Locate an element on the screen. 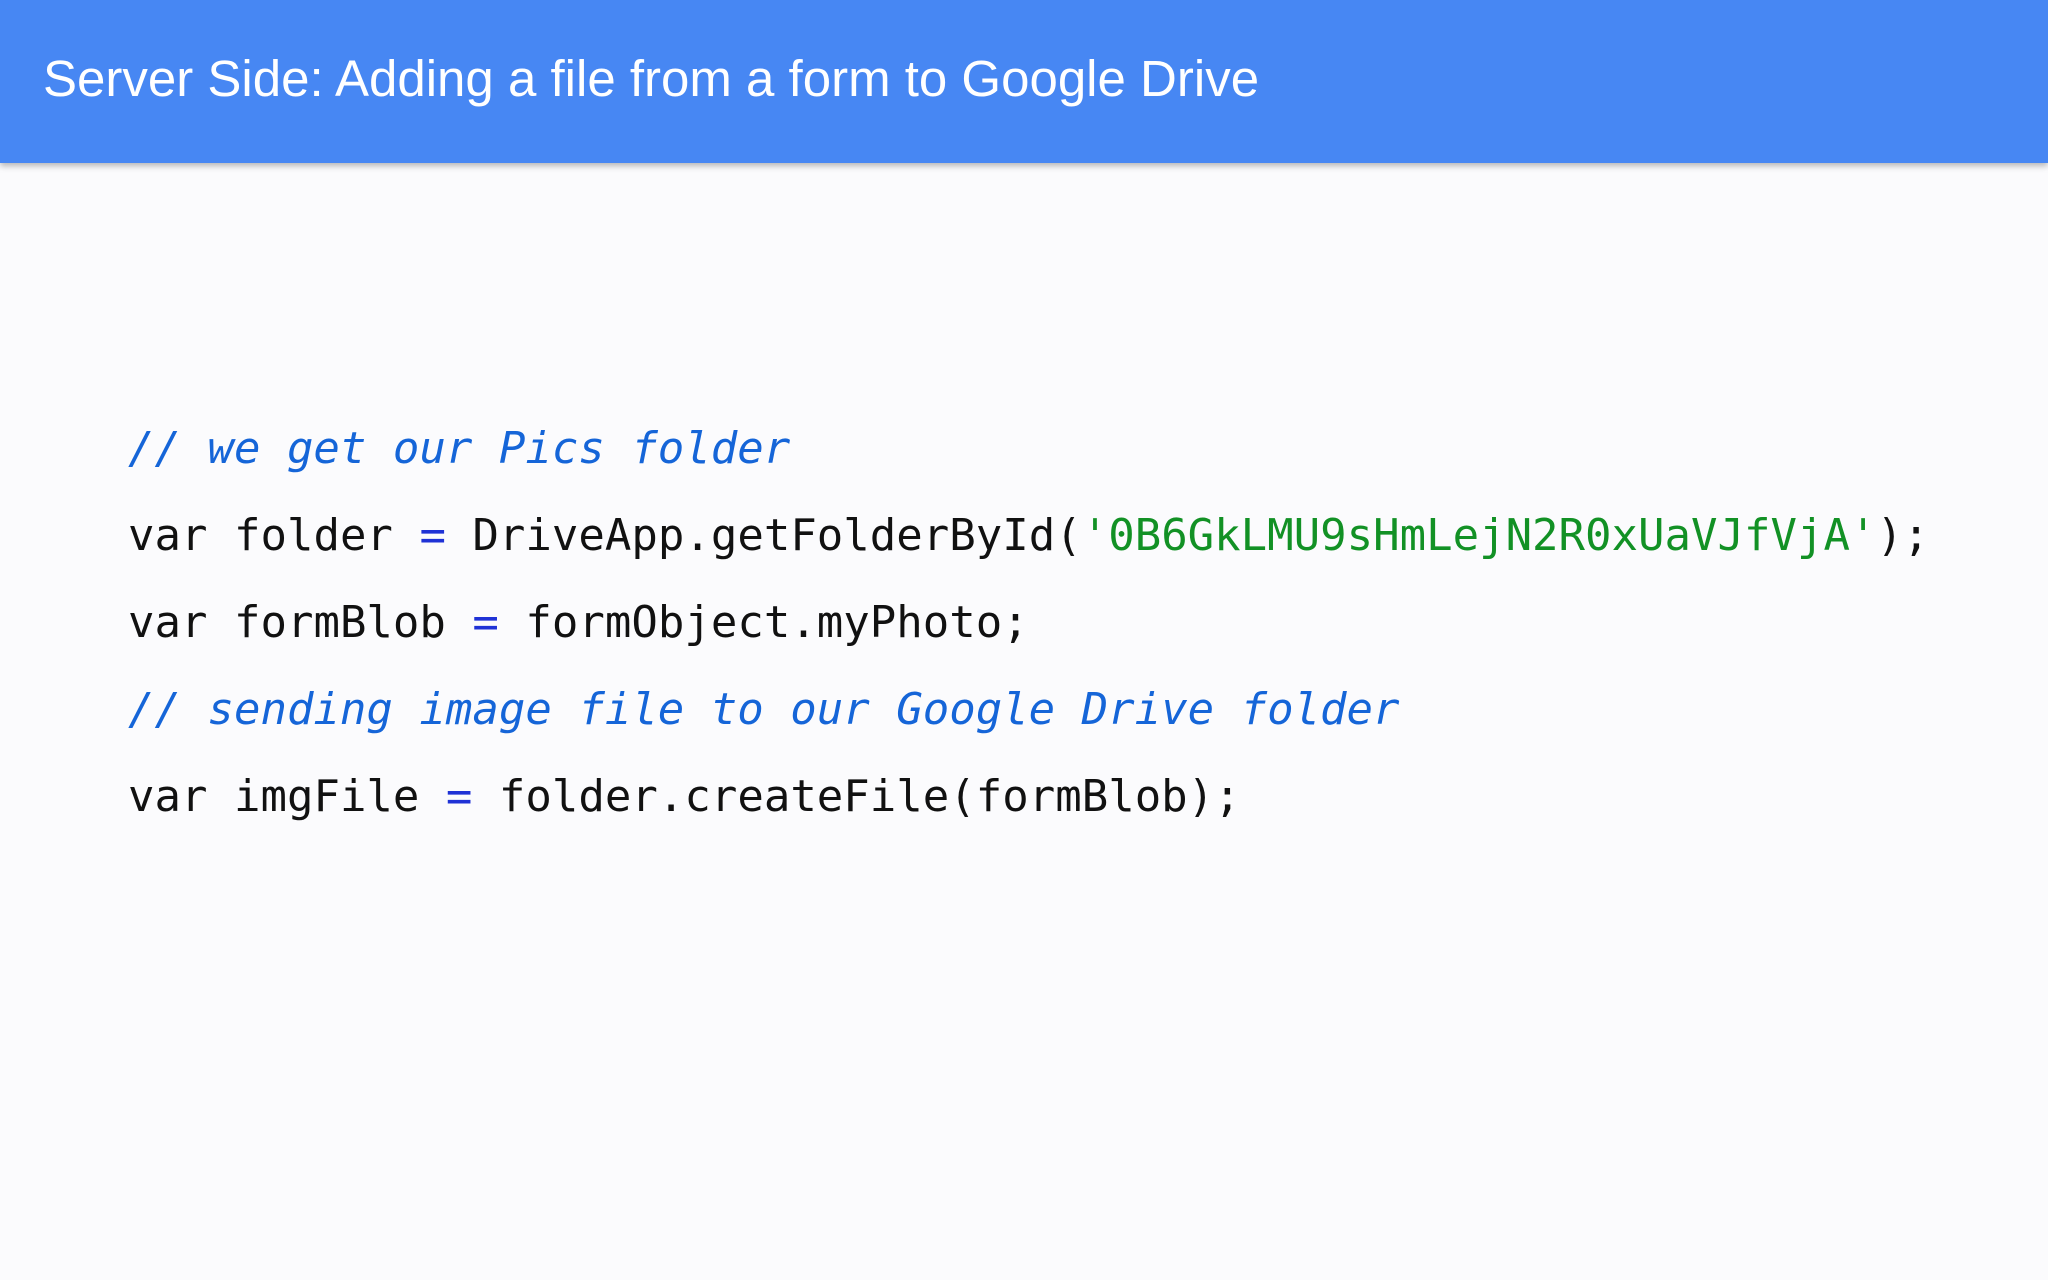 The height and width of the screenshot is (1280, 2048). code-call-end: ); is located at coordinates (1903, 535).